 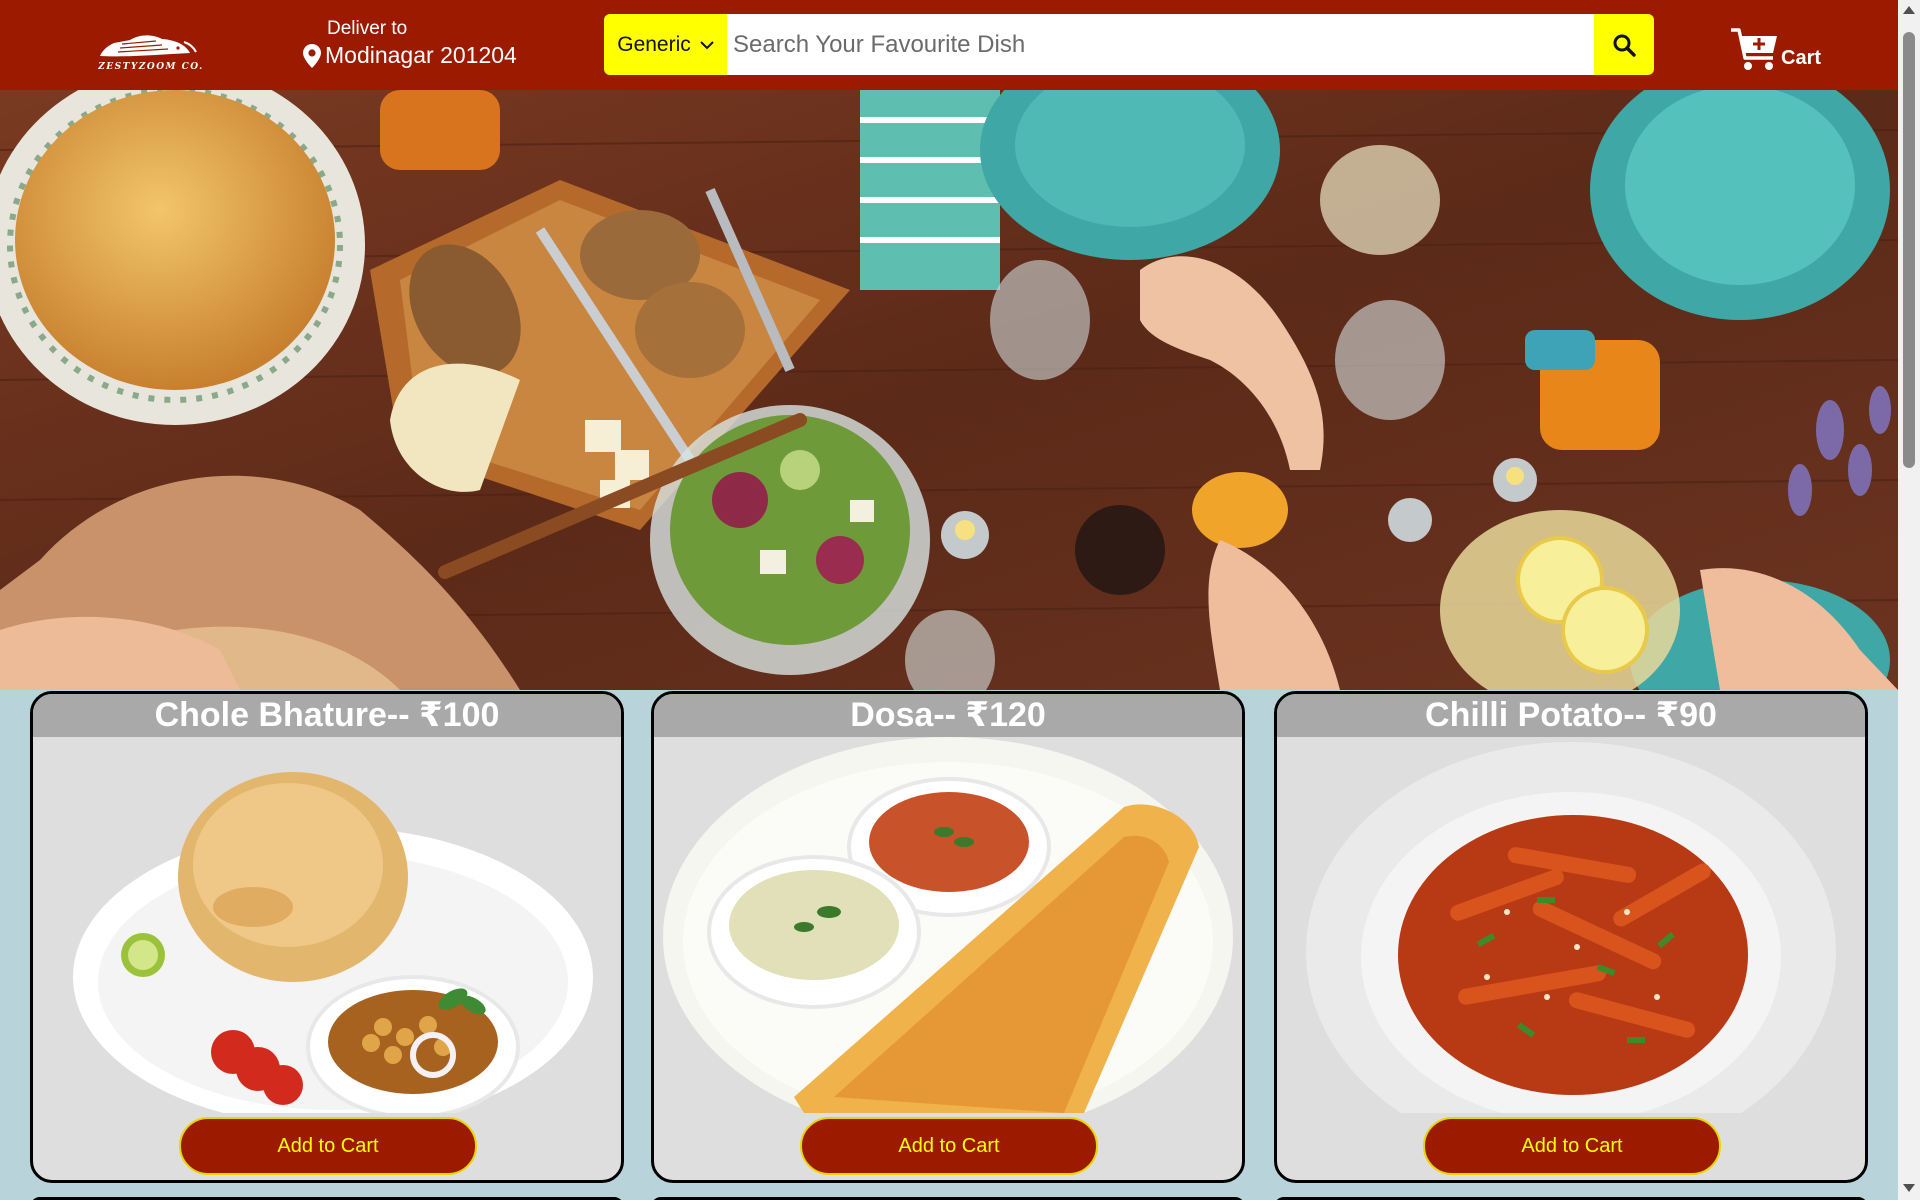 I want to click on product-title: Chole Bhature-- ₹100, so click(x=327, y=715).